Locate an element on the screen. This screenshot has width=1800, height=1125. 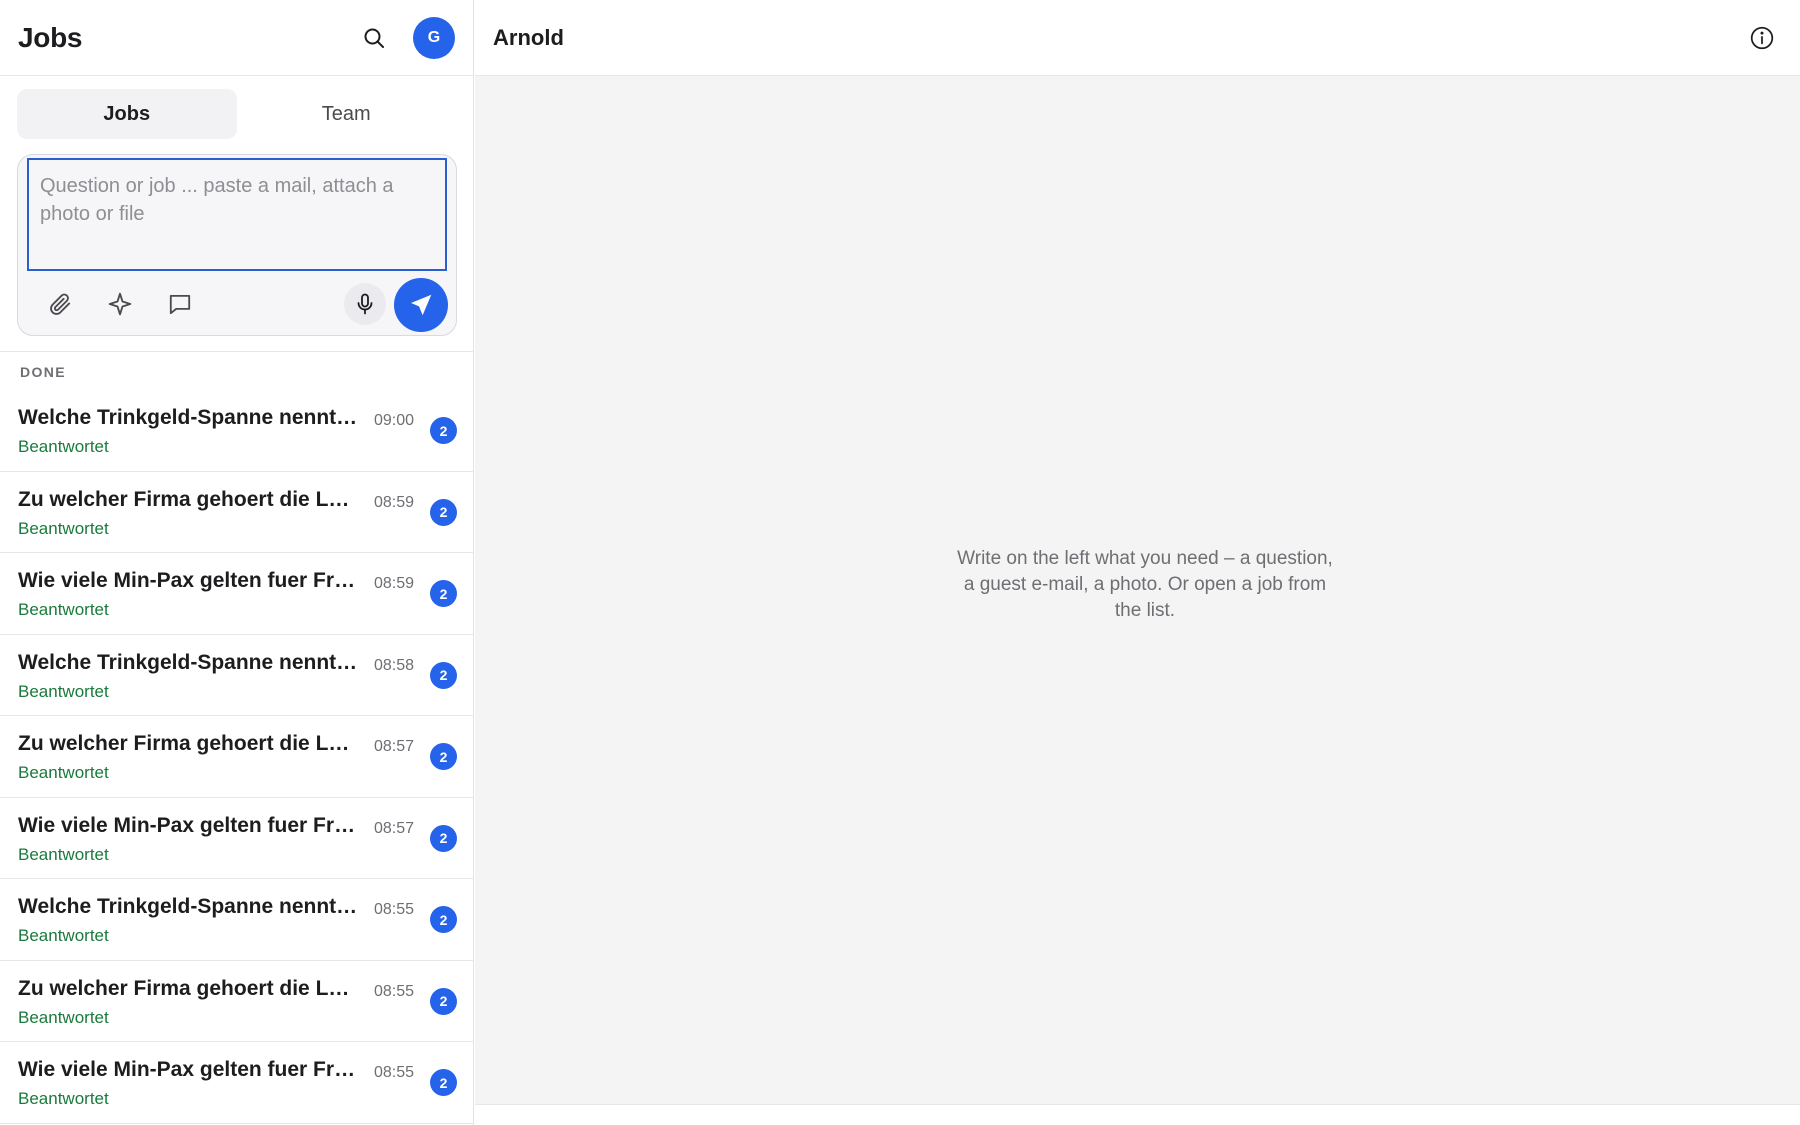
microphone-button is located at coordinates (365, 304).